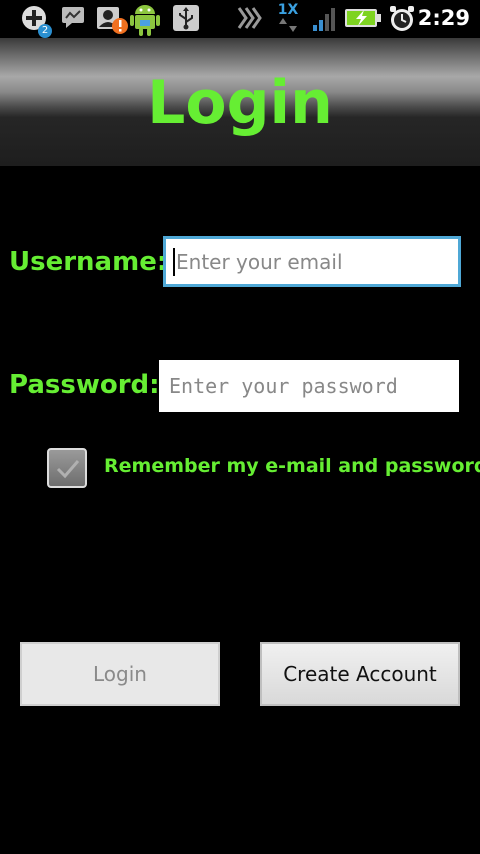  What do you see at coordinates (312, 261) in the screenshot?
I see `username-input` at bounding box center [312, 261].